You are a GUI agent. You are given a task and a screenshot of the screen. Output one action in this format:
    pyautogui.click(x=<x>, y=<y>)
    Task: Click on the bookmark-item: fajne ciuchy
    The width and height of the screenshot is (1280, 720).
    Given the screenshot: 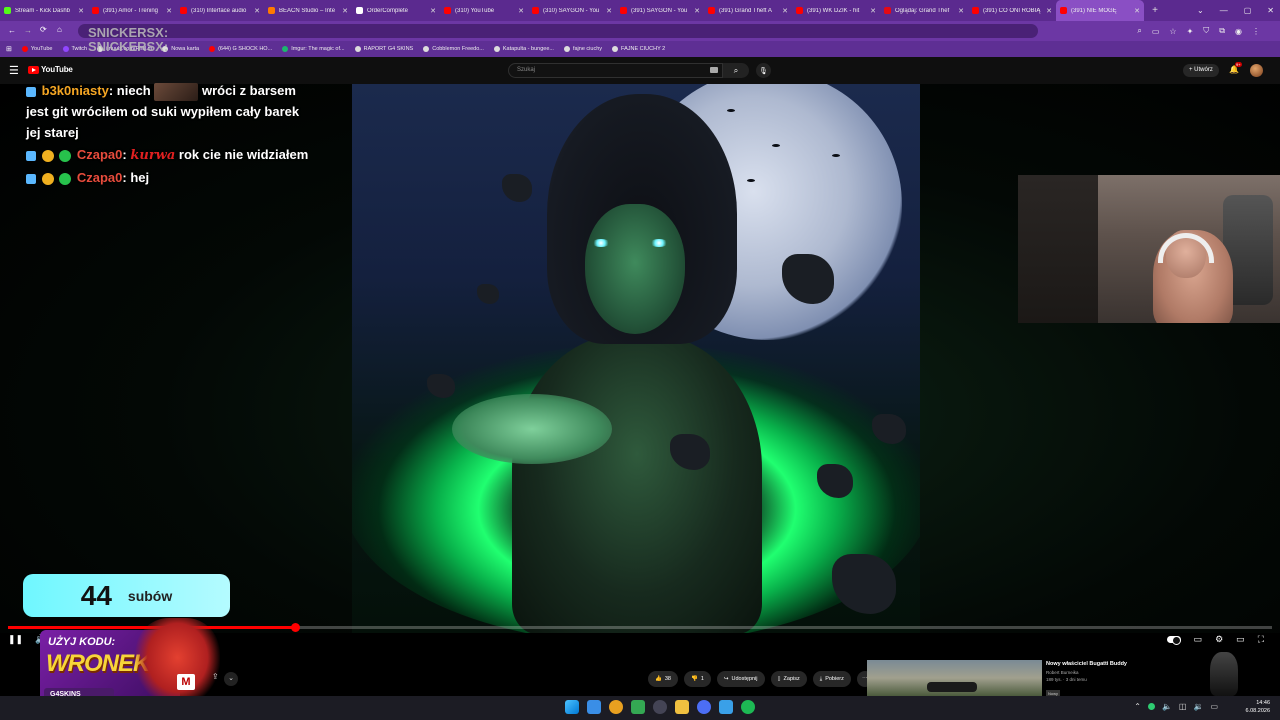 What is the action you would take?
    pyautogui.click(x=582, y=49)
    